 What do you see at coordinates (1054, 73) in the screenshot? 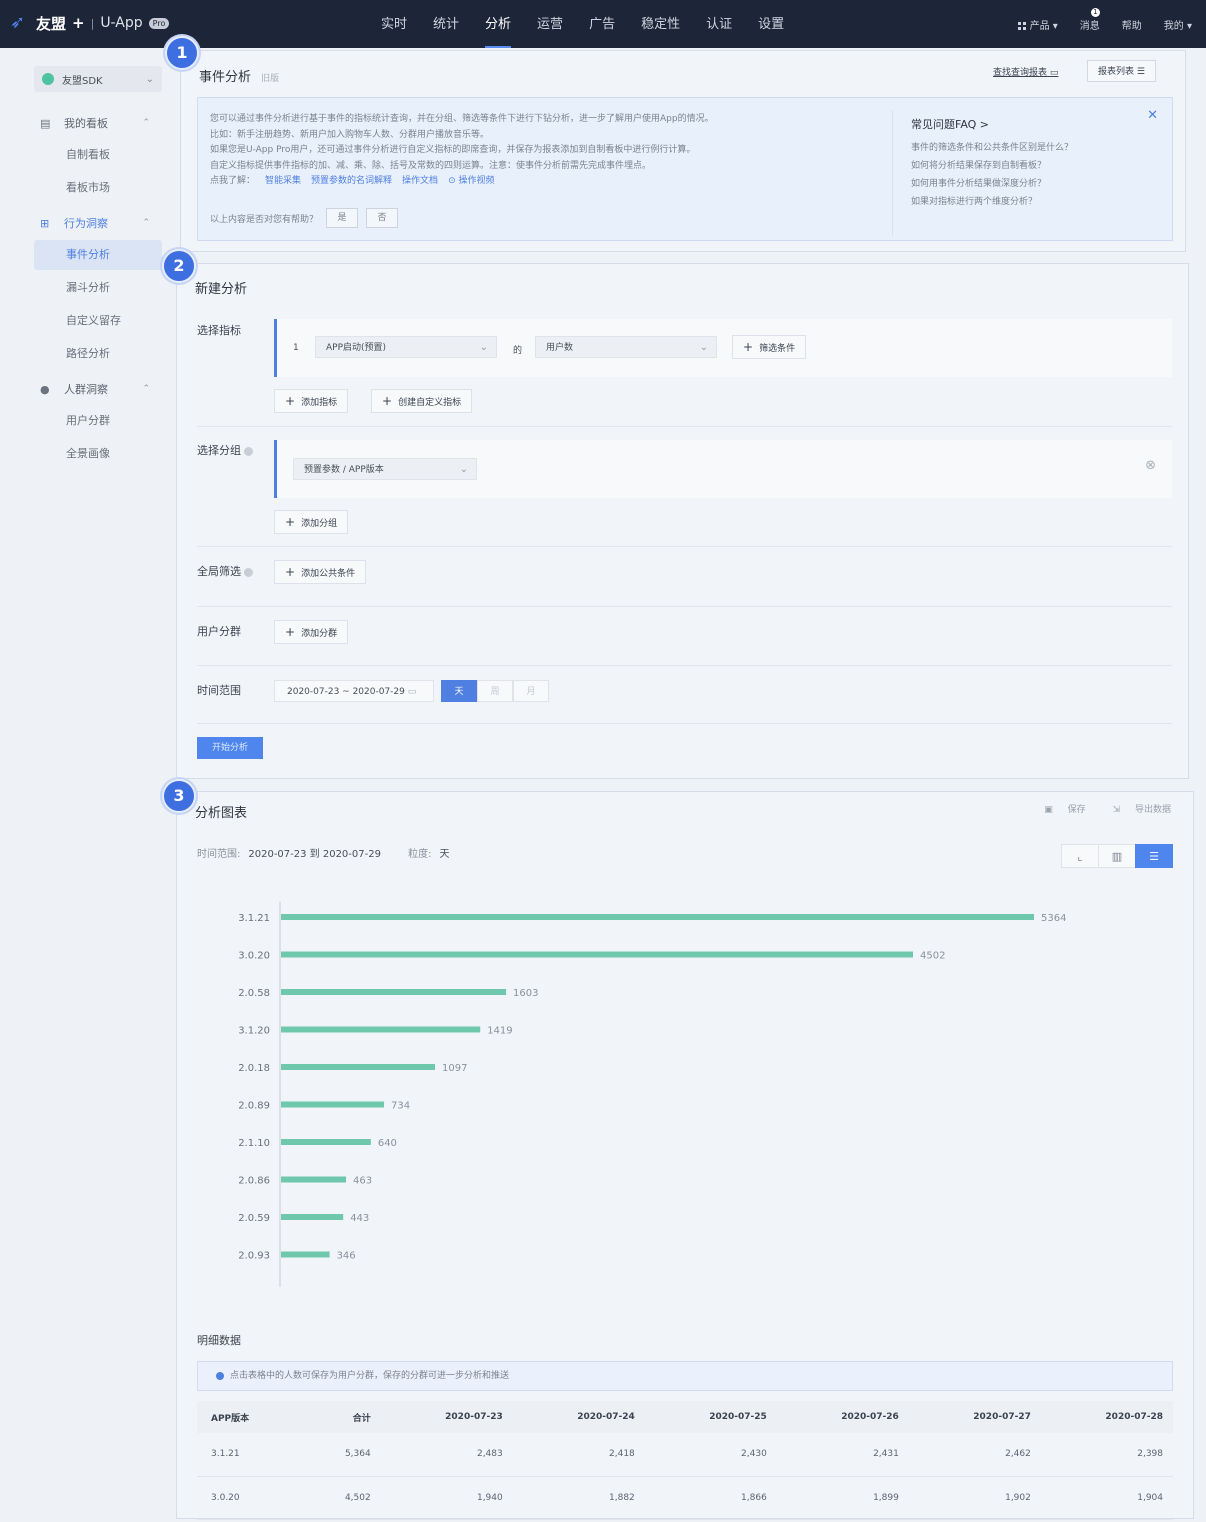
I see `report-icon: ▭` at bounding box center [1054, 73].